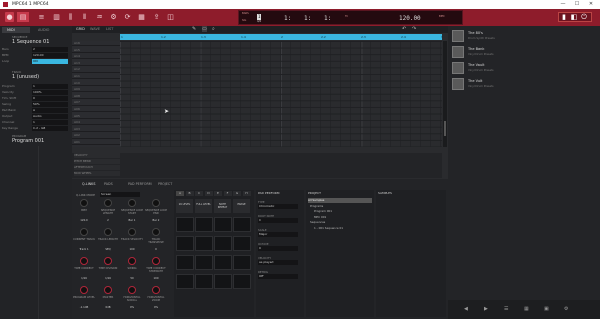  I want to click on sig-value: 4/4, so click(259, 21).